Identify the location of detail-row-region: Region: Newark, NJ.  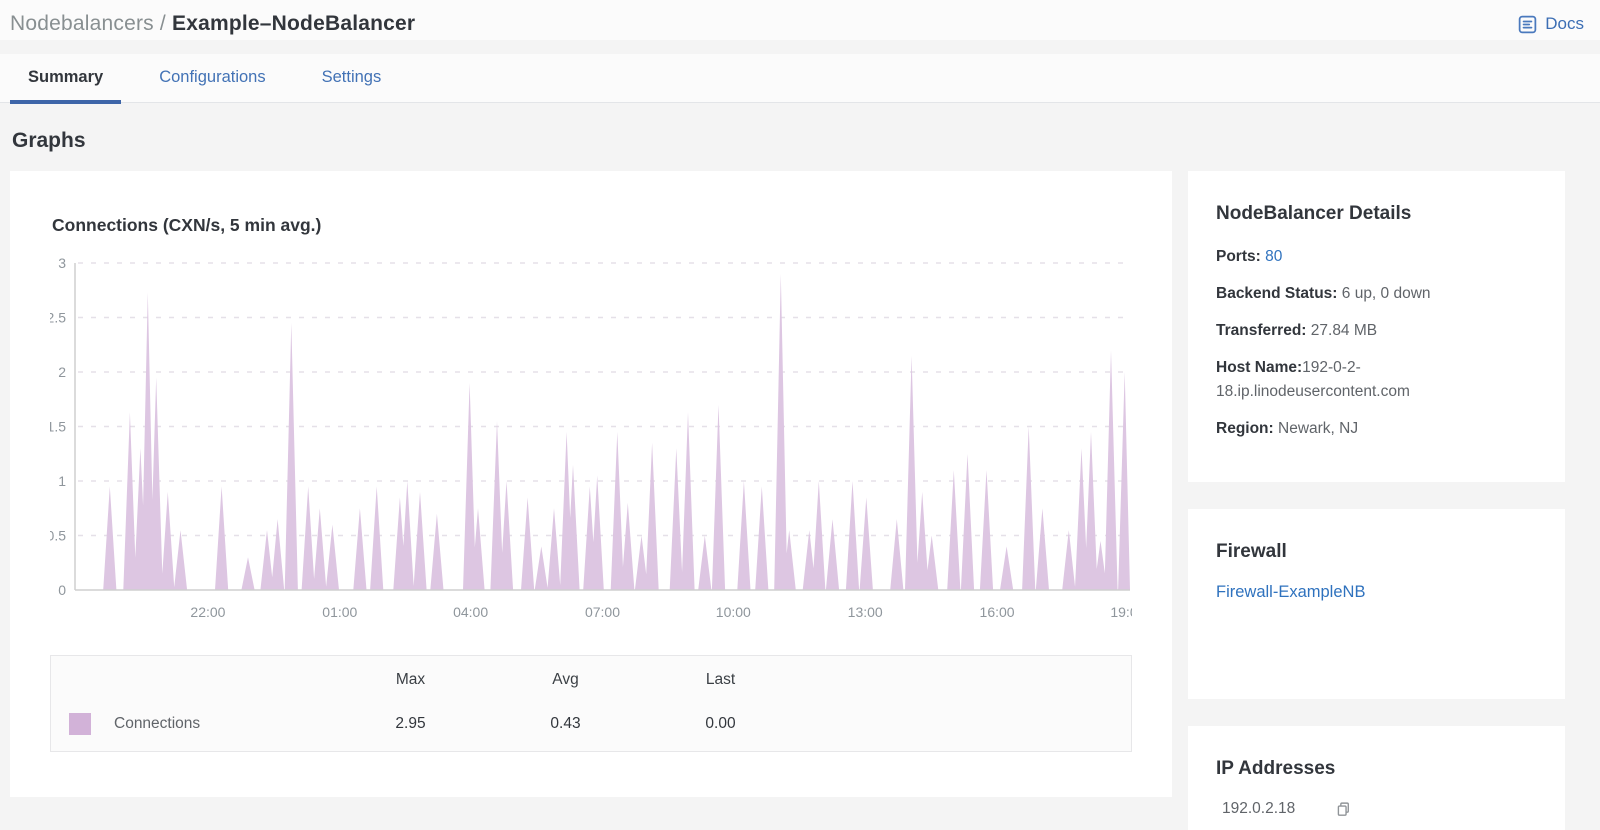
(1287, 429).